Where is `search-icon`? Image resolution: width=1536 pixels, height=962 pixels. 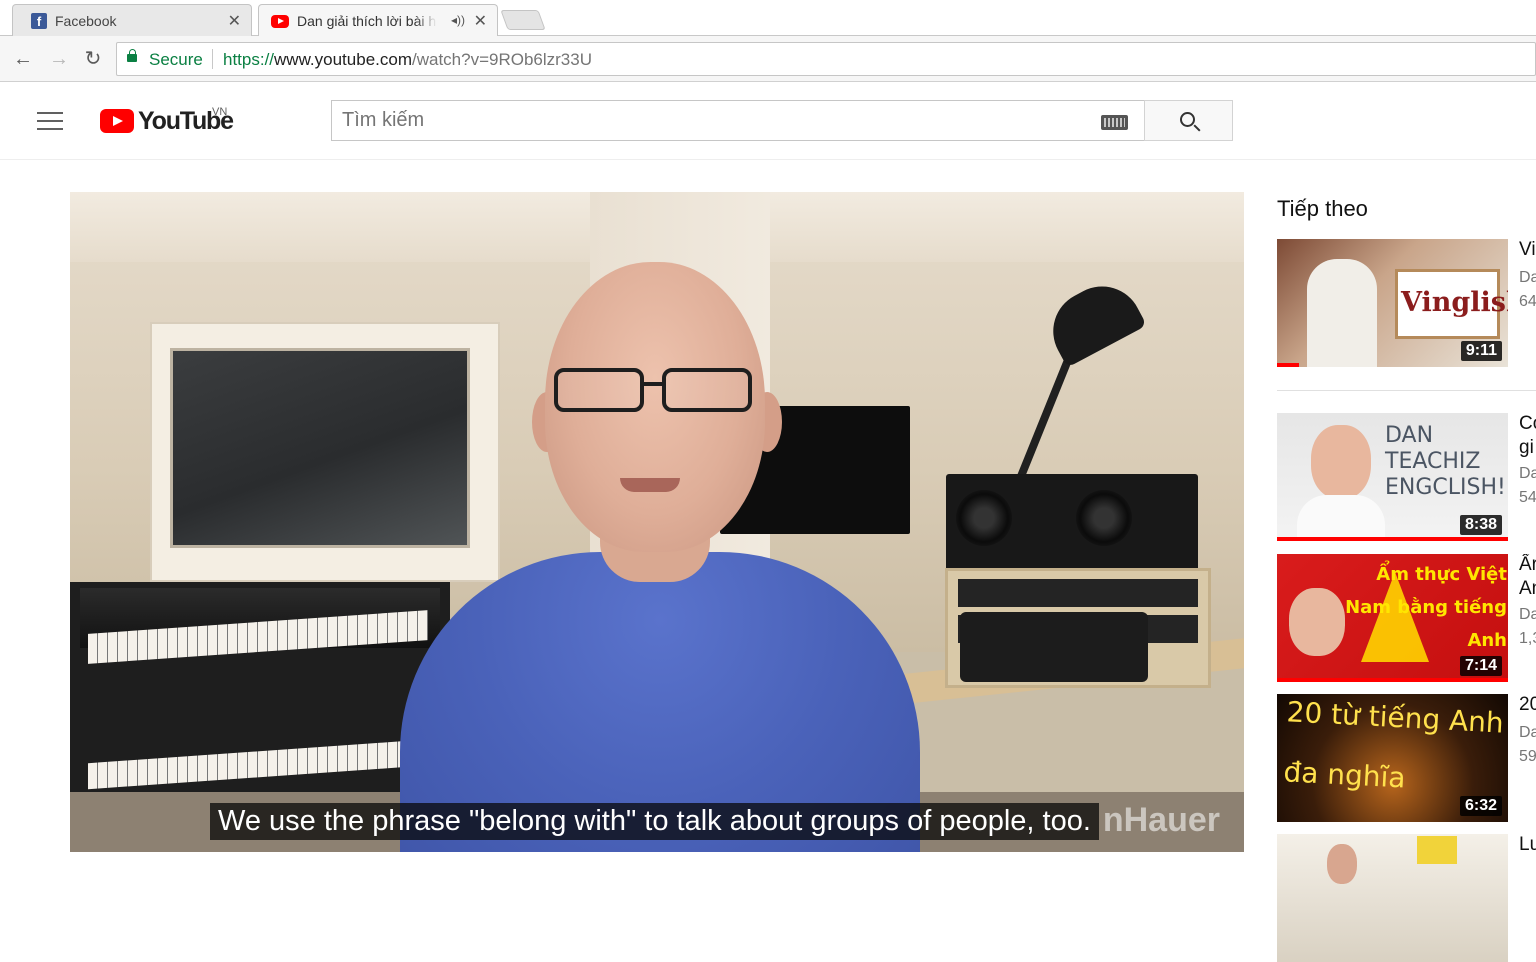
search-icon is located at coordinates (1187, 119).